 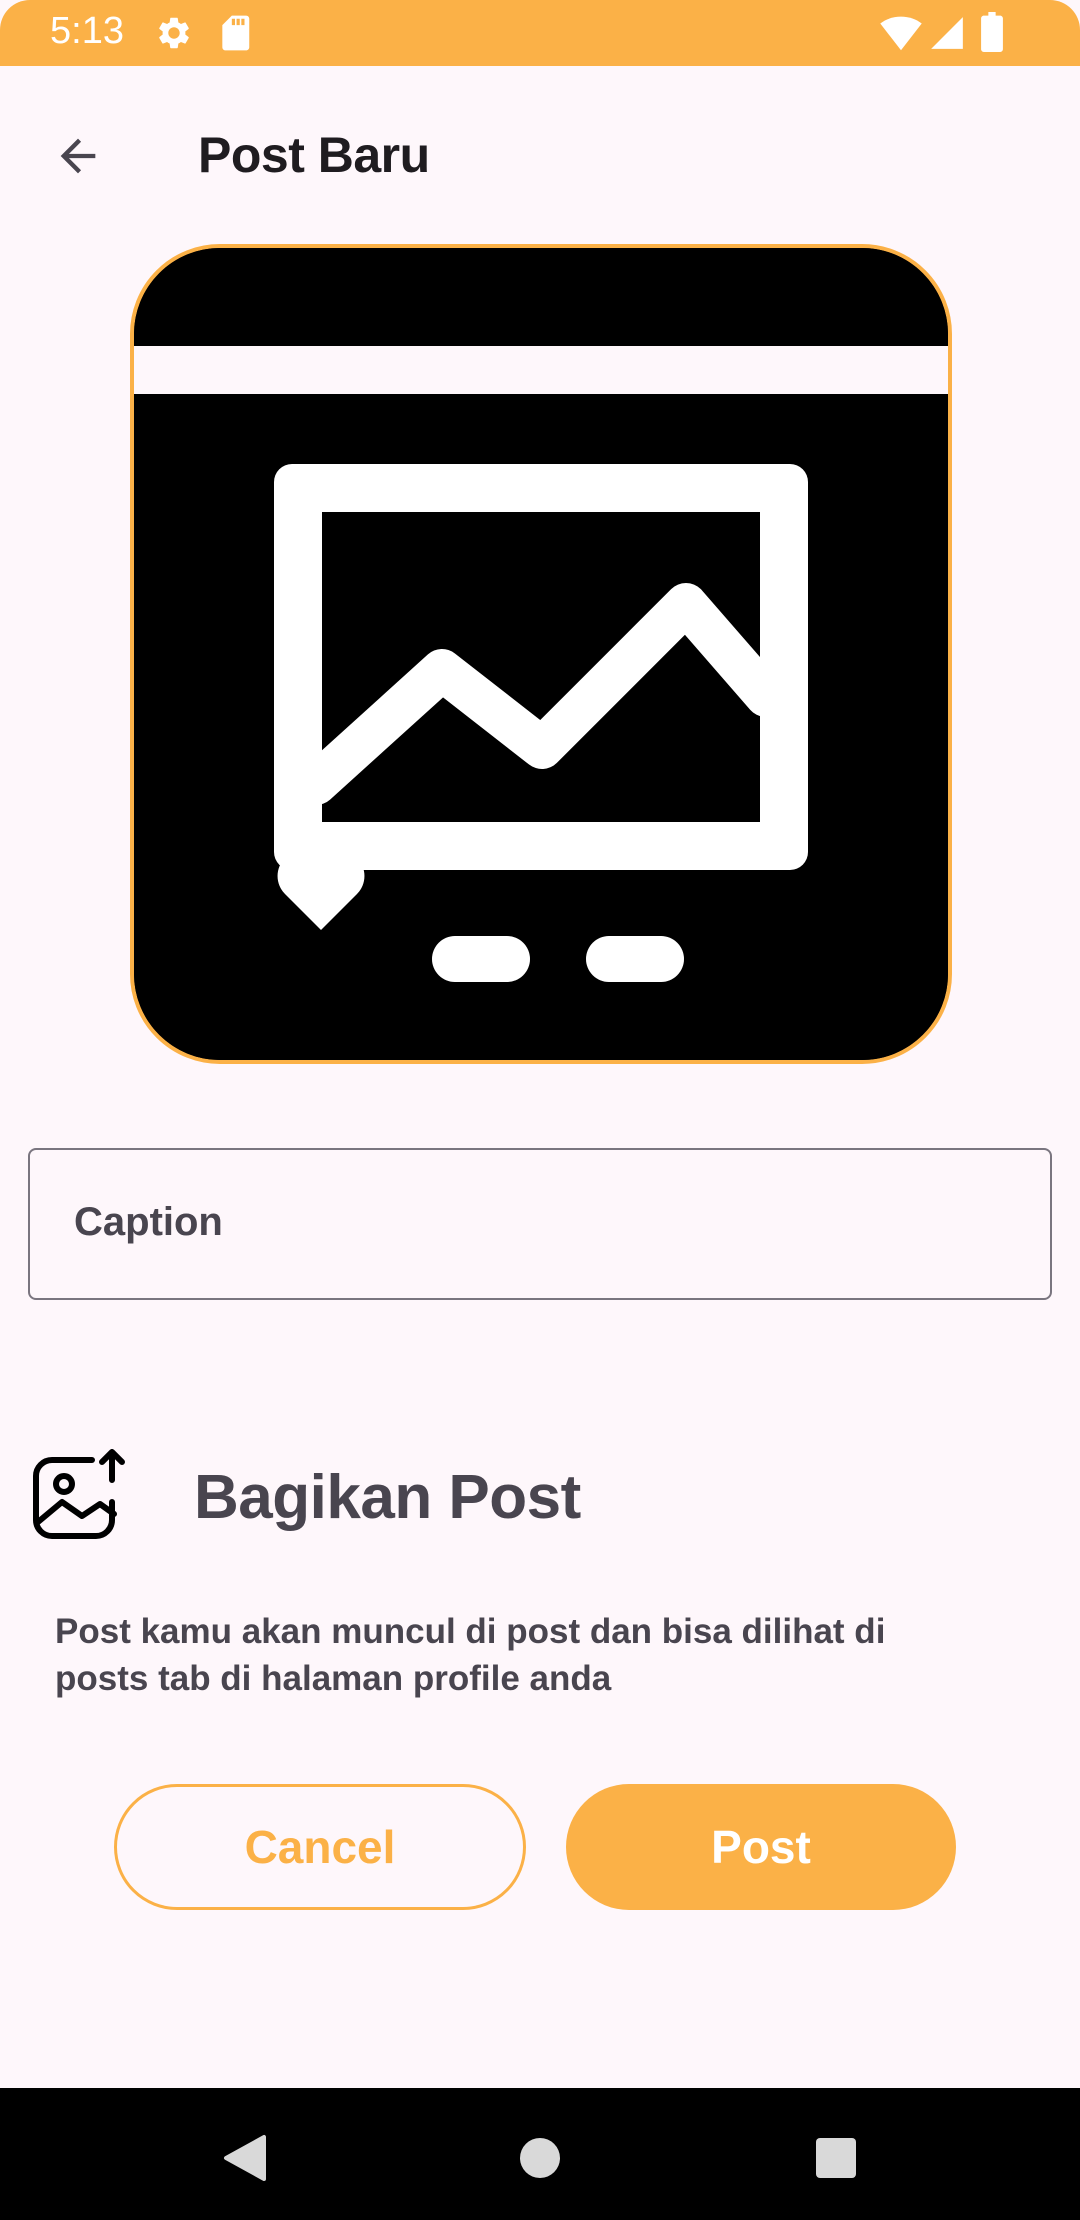 I want to click on cancel-button: Cancel, so click(x=320, y=1847).